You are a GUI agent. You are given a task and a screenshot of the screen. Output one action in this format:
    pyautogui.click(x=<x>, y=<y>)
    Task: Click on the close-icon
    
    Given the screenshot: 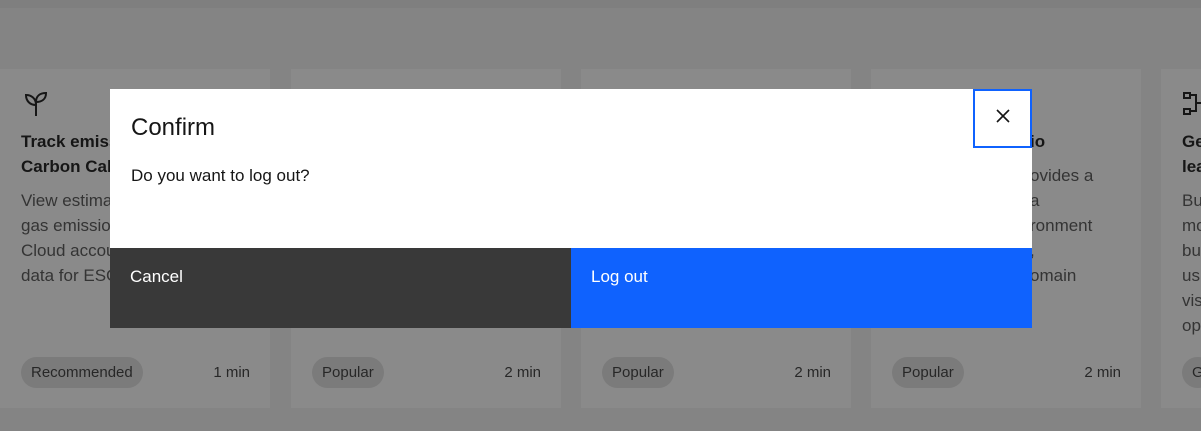 What is the action you would take?
    pyautogui.click(x=1003, y=118)
    